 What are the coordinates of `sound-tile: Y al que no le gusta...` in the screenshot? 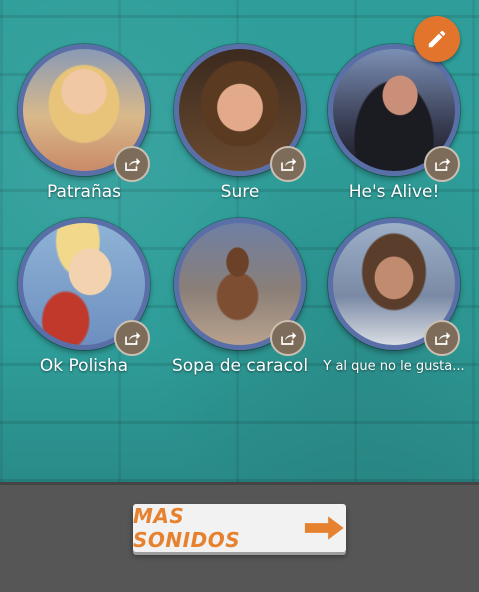 It's located at (394, 303).